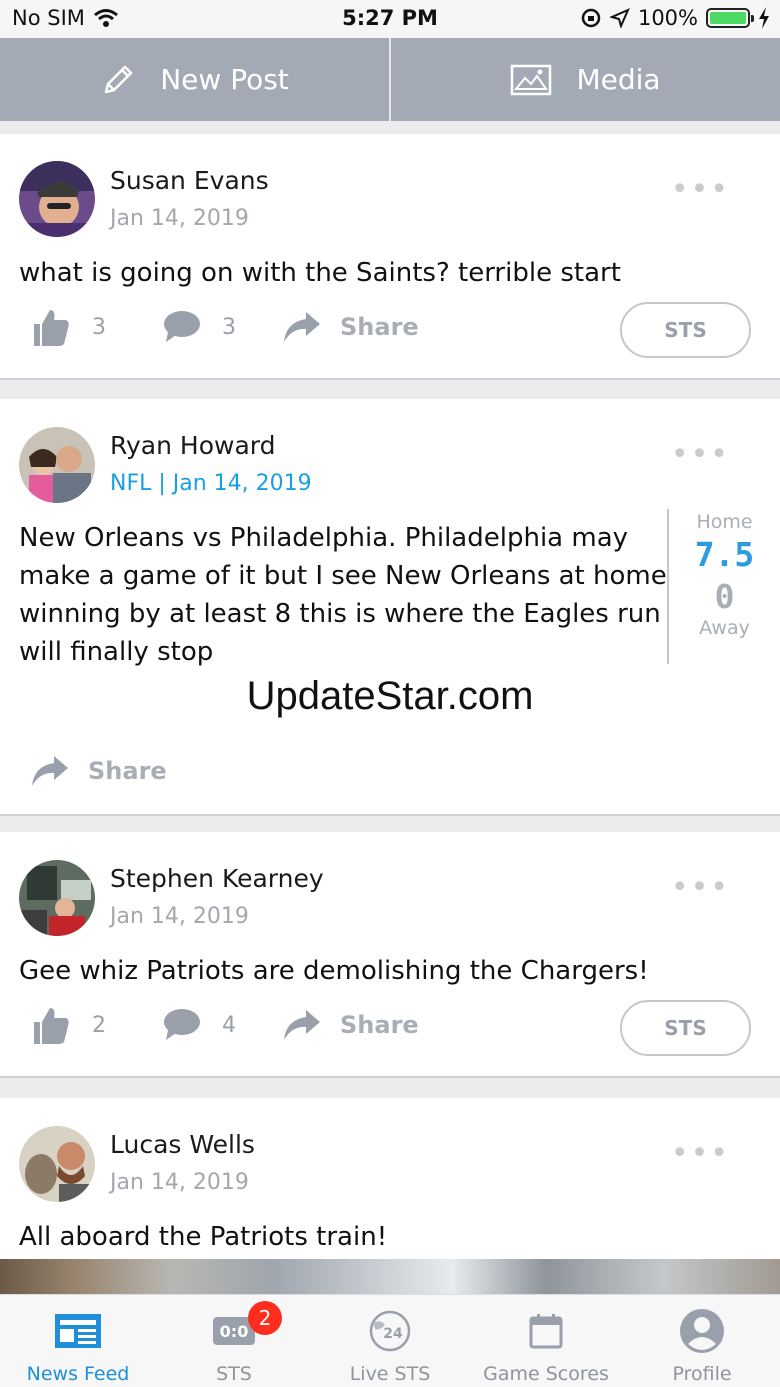 The image size is (780, 1387). I want to click on comment-count: 4, so click(229, 1025).